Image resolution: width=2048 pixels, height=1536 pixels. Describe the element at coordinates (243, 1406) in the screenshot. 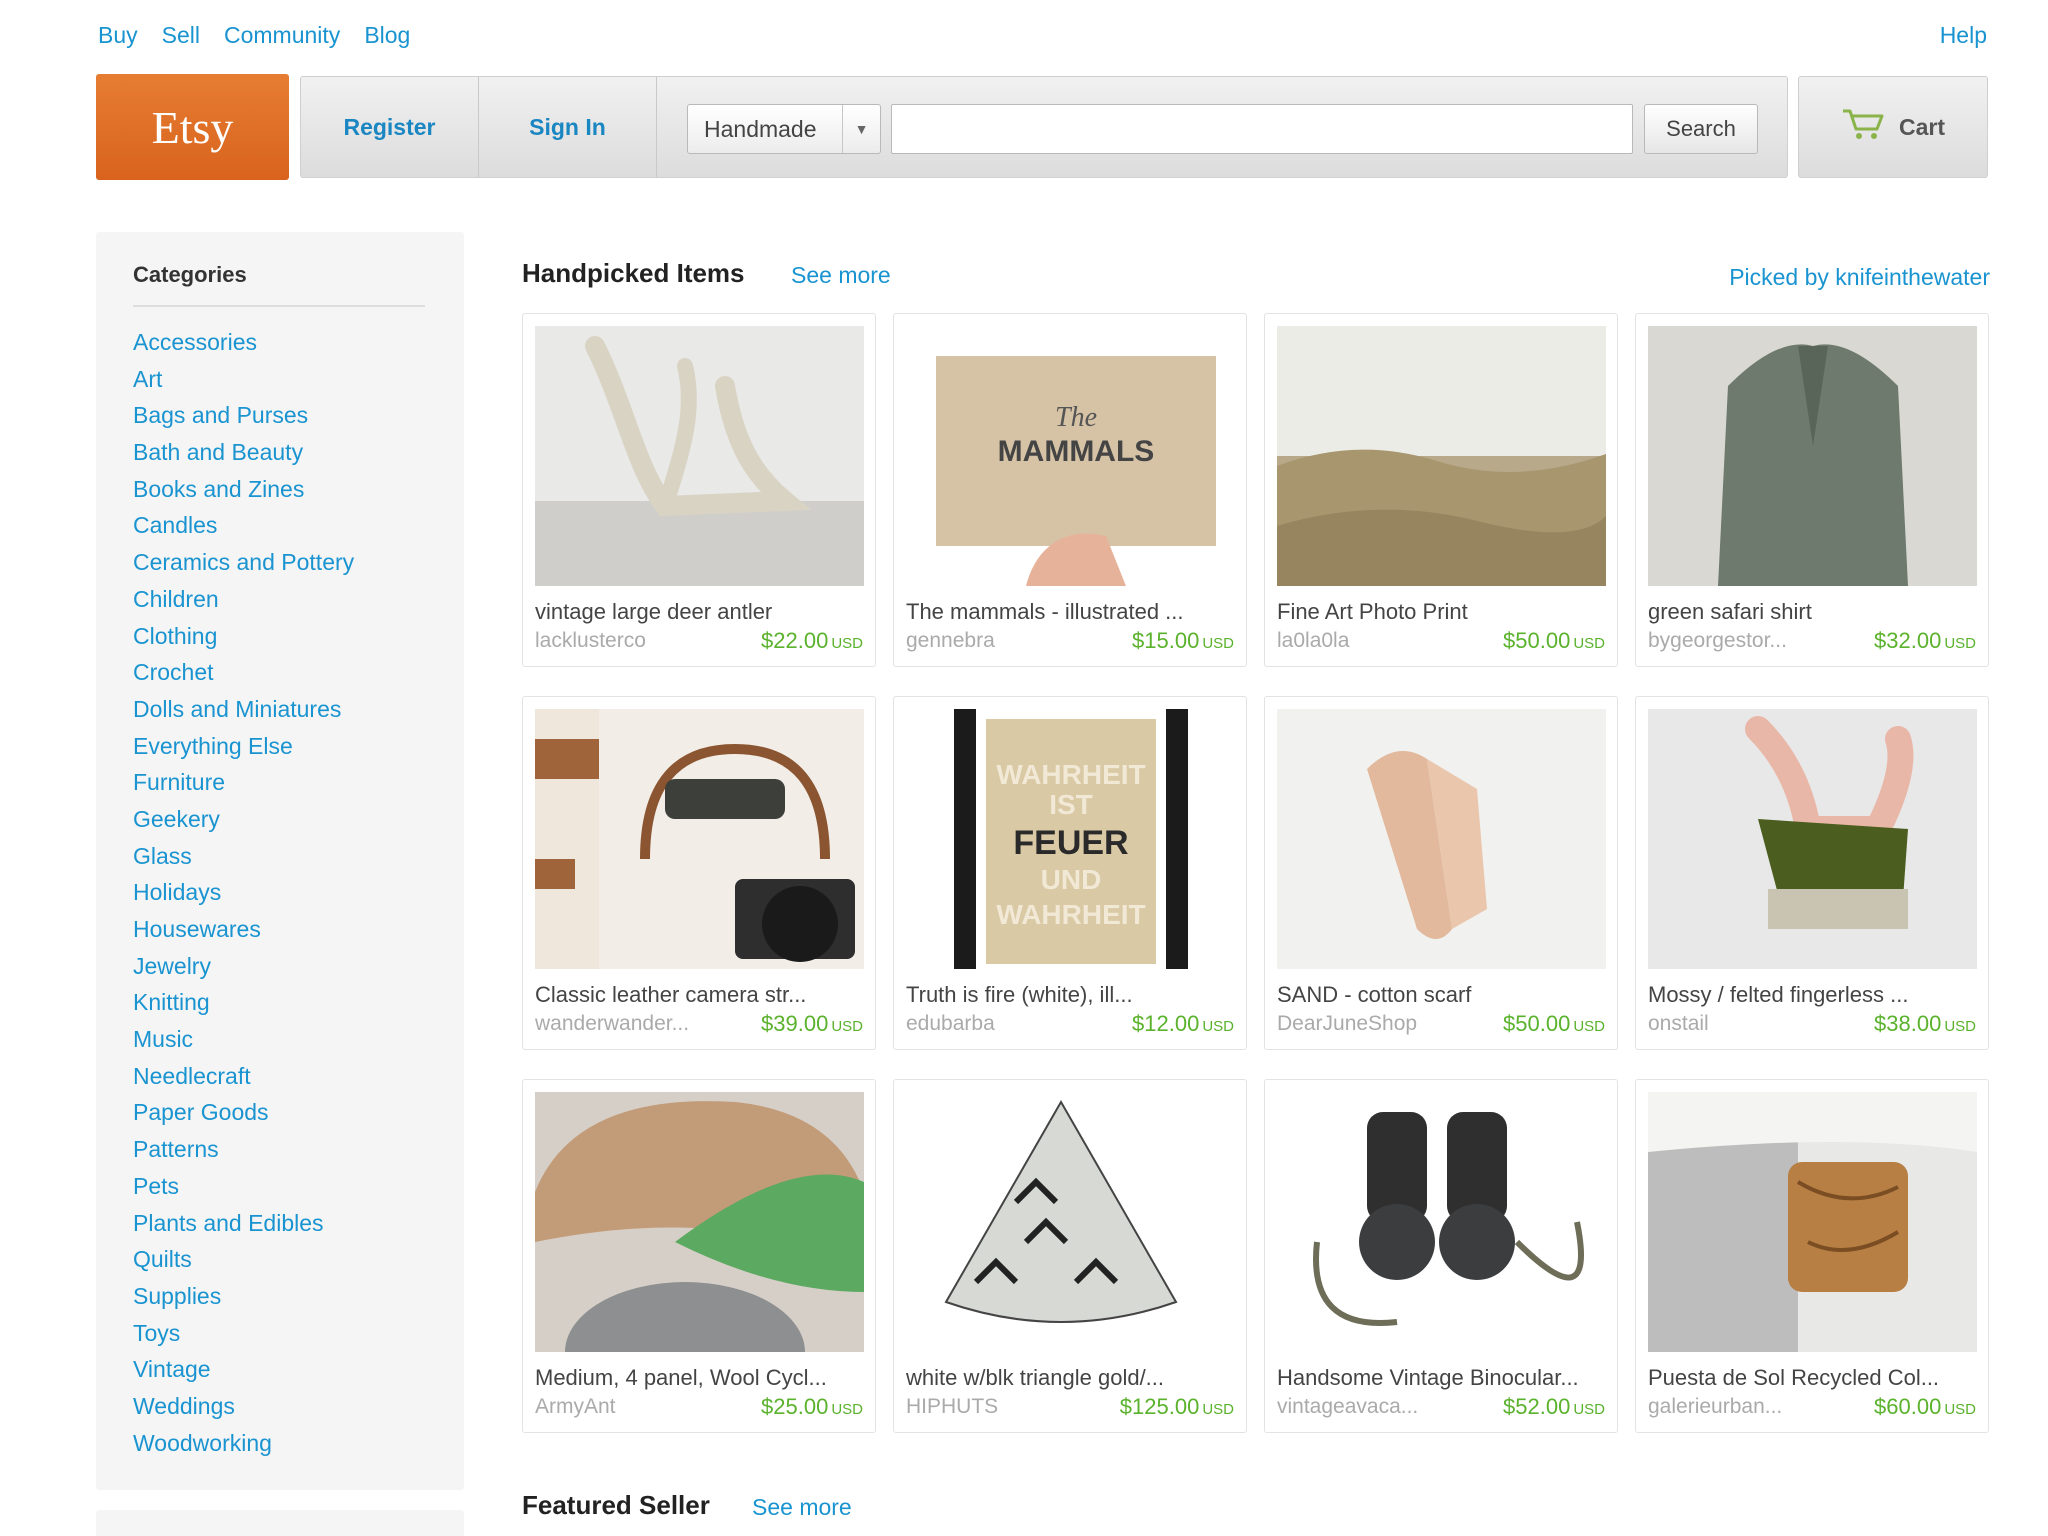

I see `category-link: Weddings` at that location.